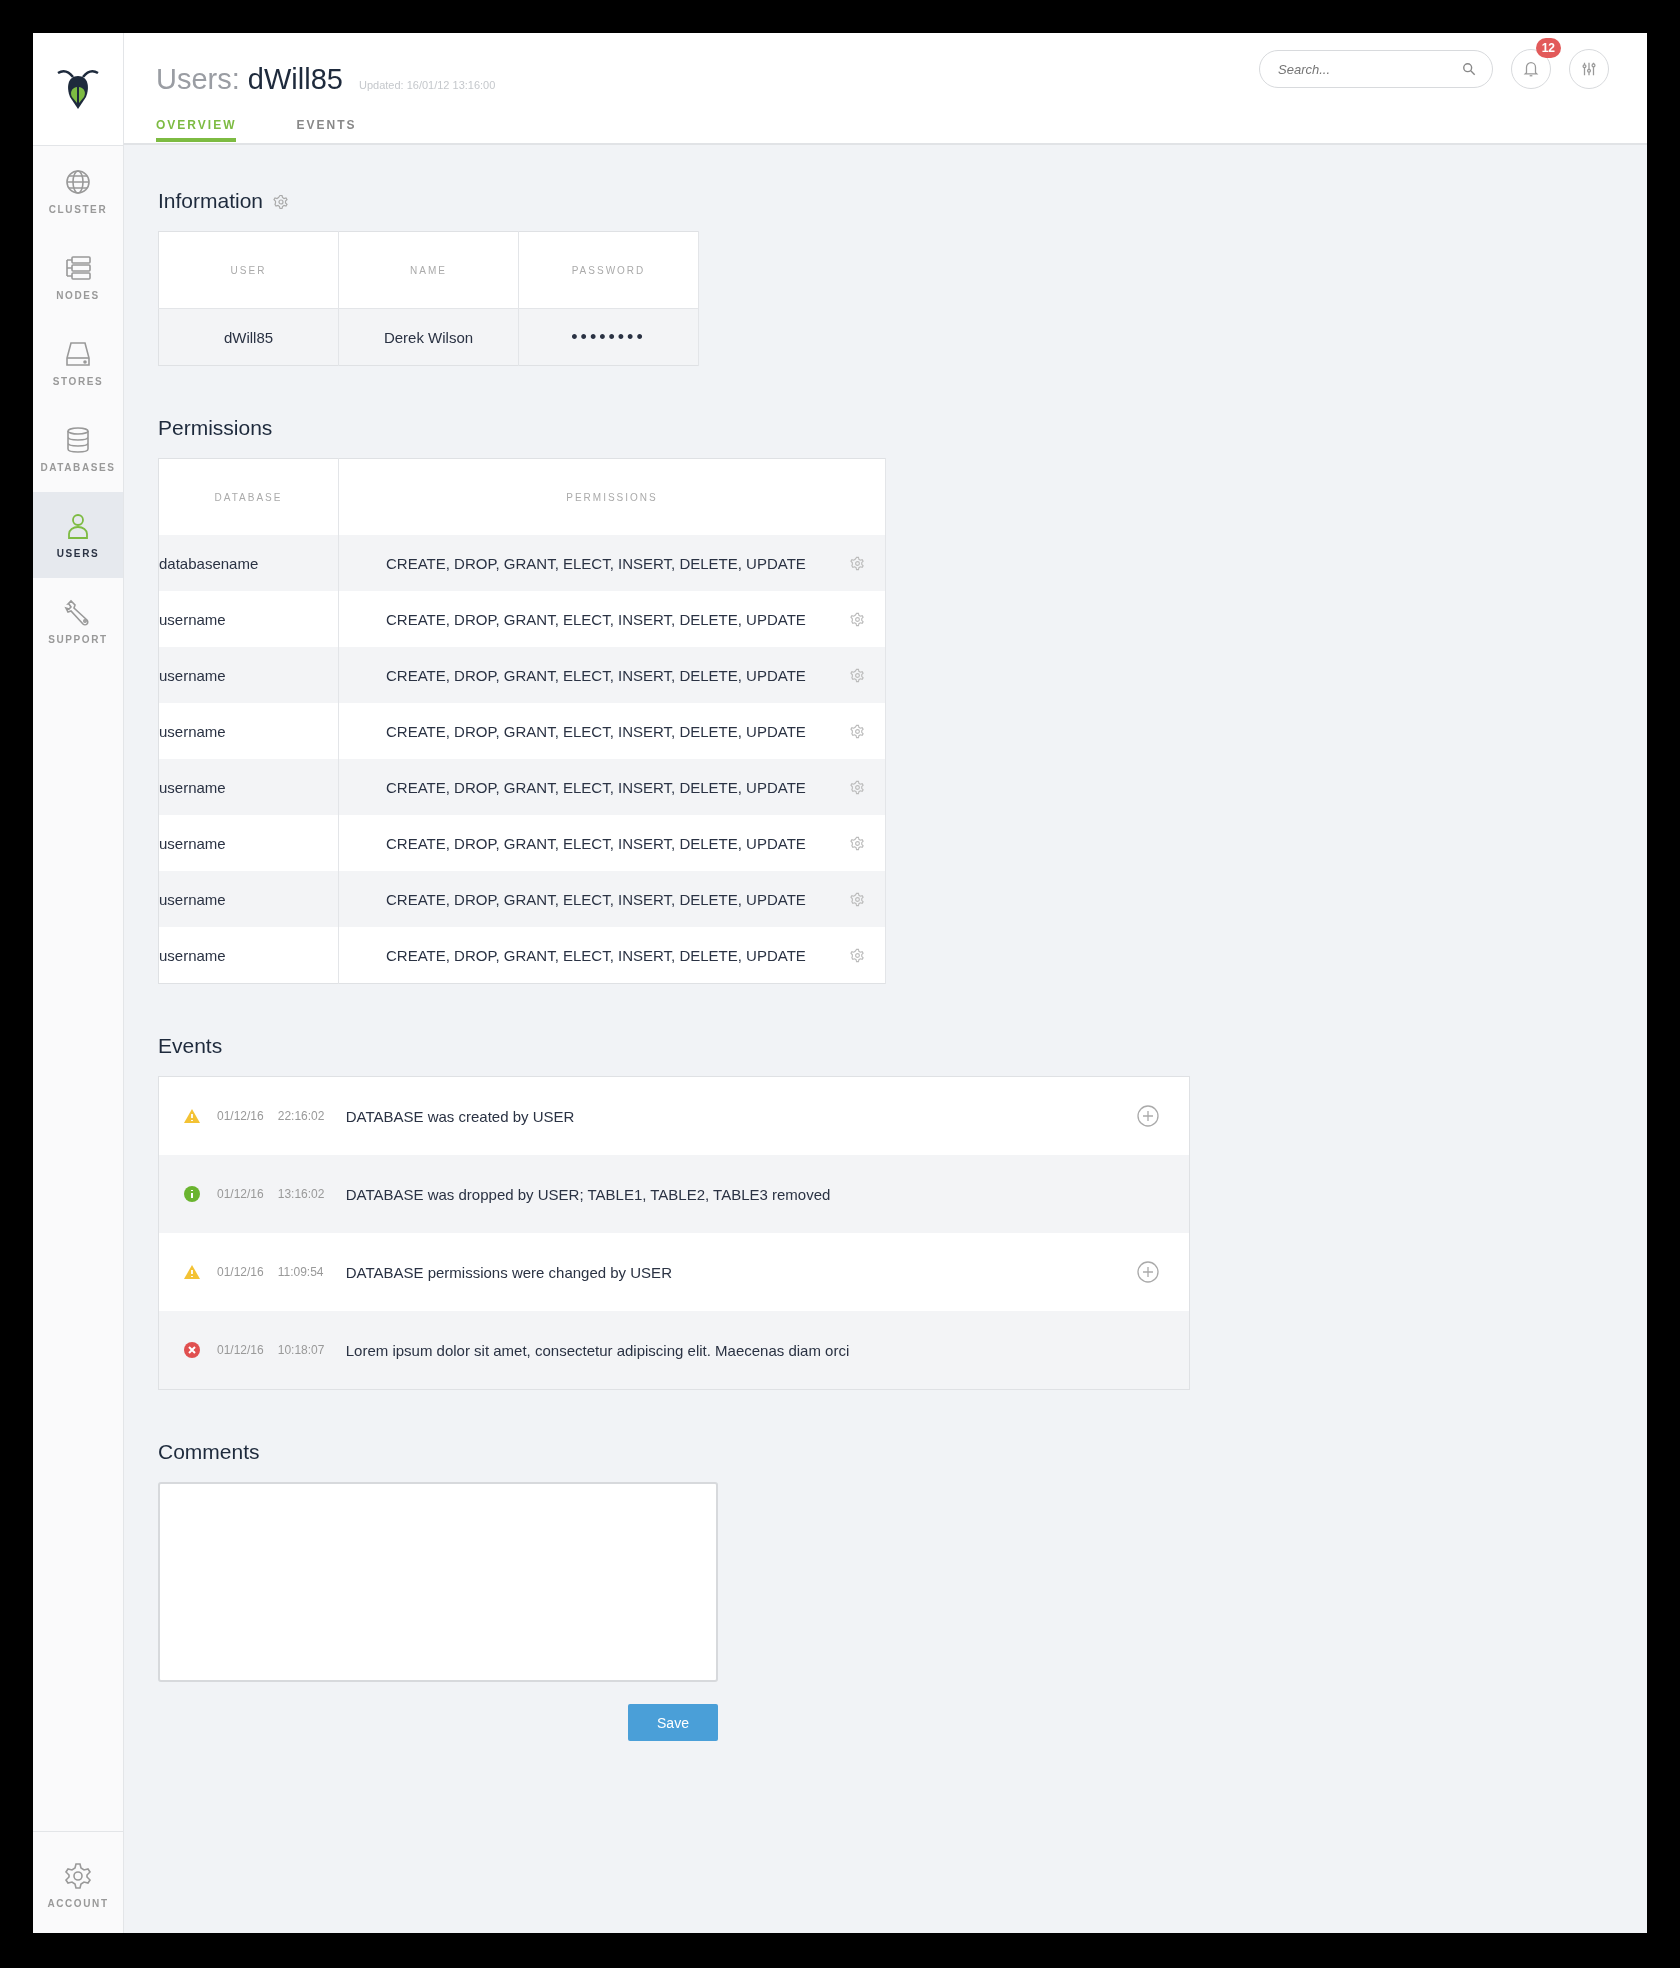 The width and height of the screenshot is (1680, 1968). Describe the element at coordinates (249, 79) in the screenshot. I see `page-title: Users: dWill85` at that location.